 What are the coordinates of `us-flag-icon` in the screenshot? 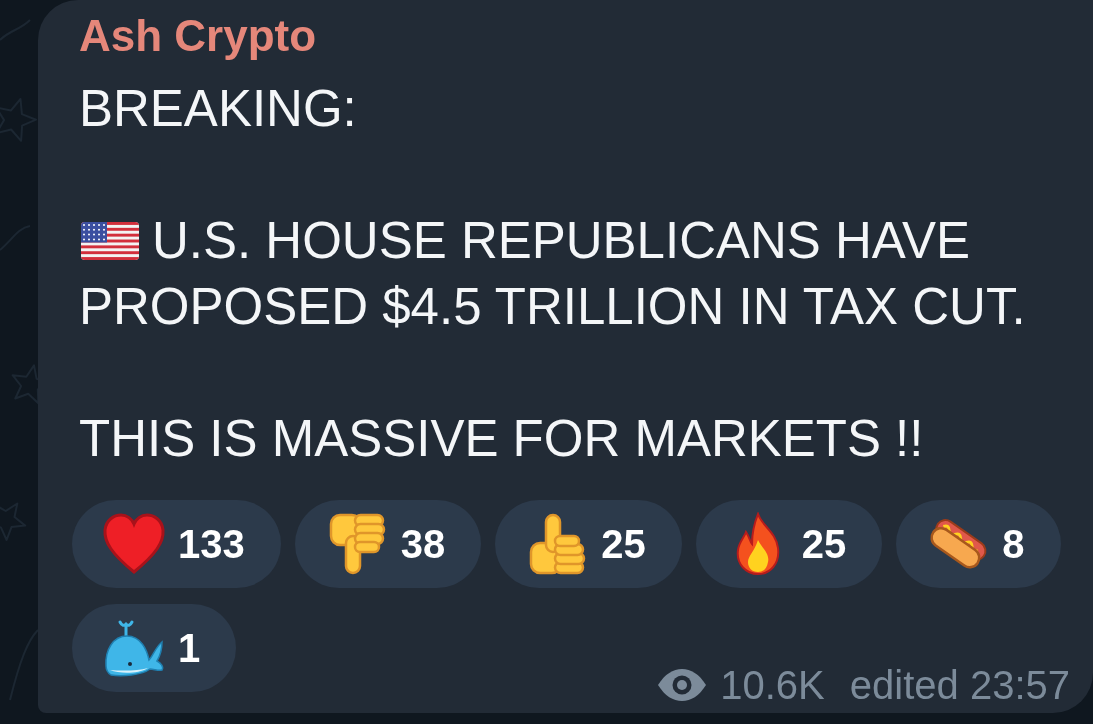 It's located at (110, 241).